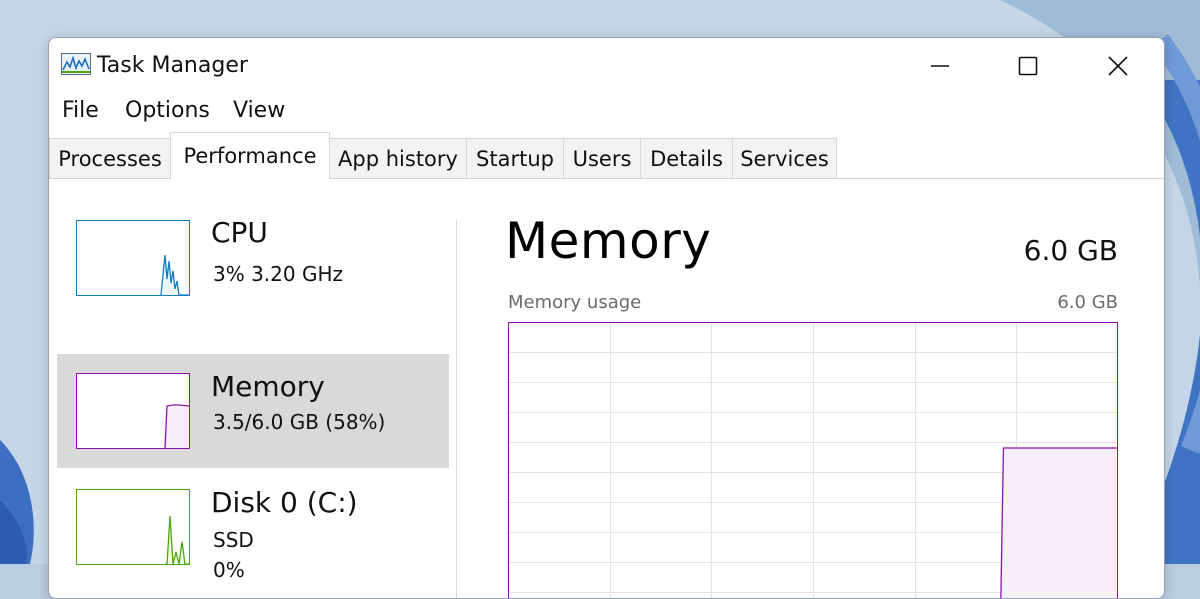  I want to click on close-button, so click(1118, 66).